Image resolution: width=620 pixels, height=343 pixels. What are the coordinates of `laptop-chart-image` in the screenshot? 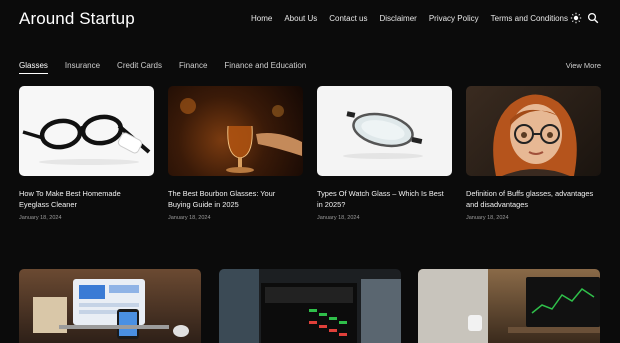 It's located at (509, 306).